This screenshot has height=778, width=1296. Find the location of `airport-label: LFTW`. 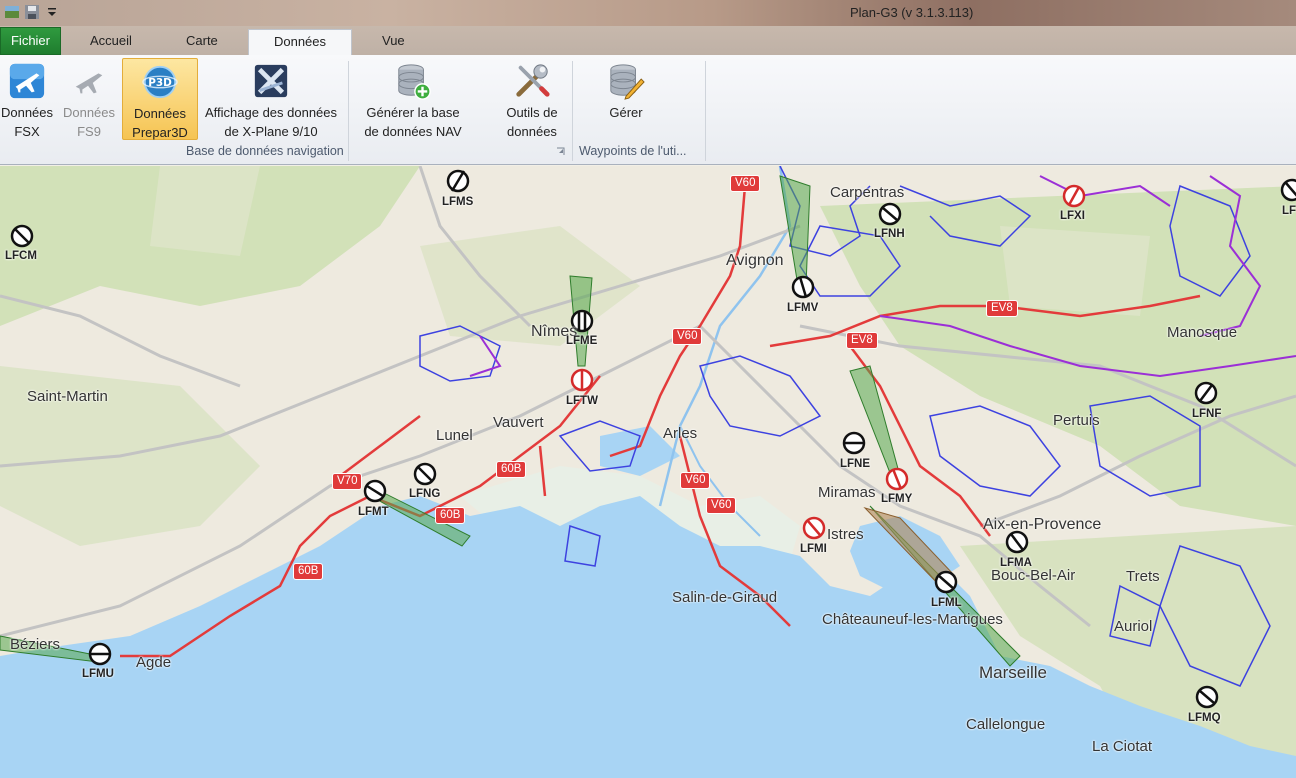

airport-label: LFTW is located at coordinates (582, 401).